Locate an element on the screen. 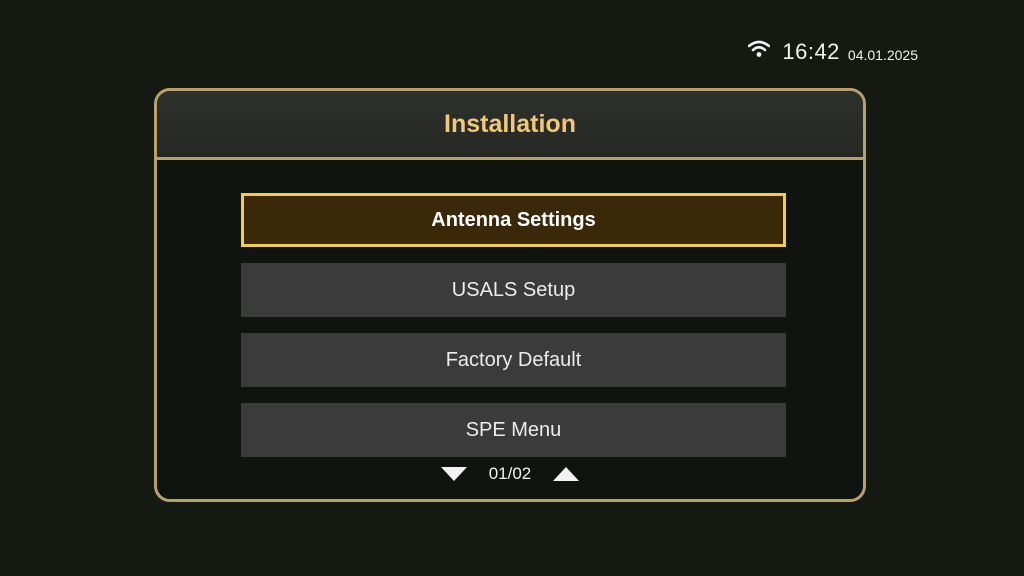 The height and width of the screenshot is (576, 1024). menu-item-label: Antenna Settings is located at coordinates (513, 219).